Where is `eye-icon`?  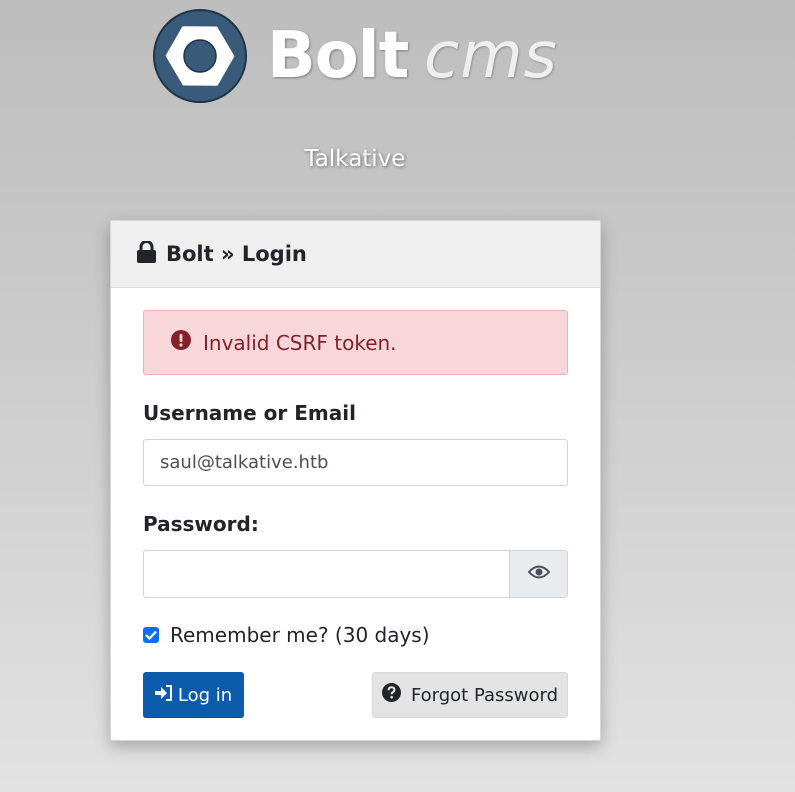
eye-icon is located at coordinates (538, 574).